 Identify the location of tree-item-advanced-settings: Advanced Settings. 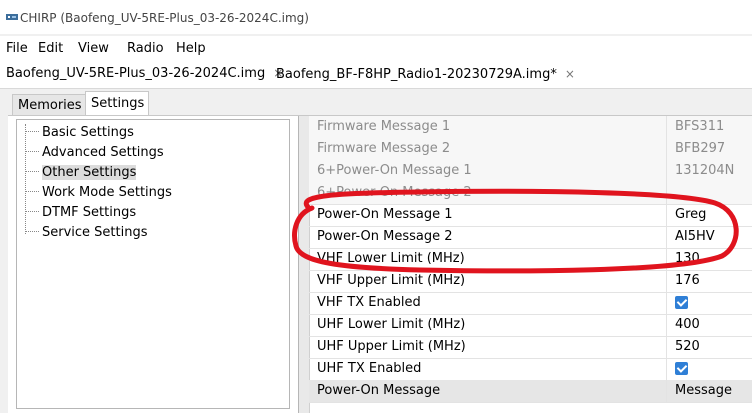
(94, 152).